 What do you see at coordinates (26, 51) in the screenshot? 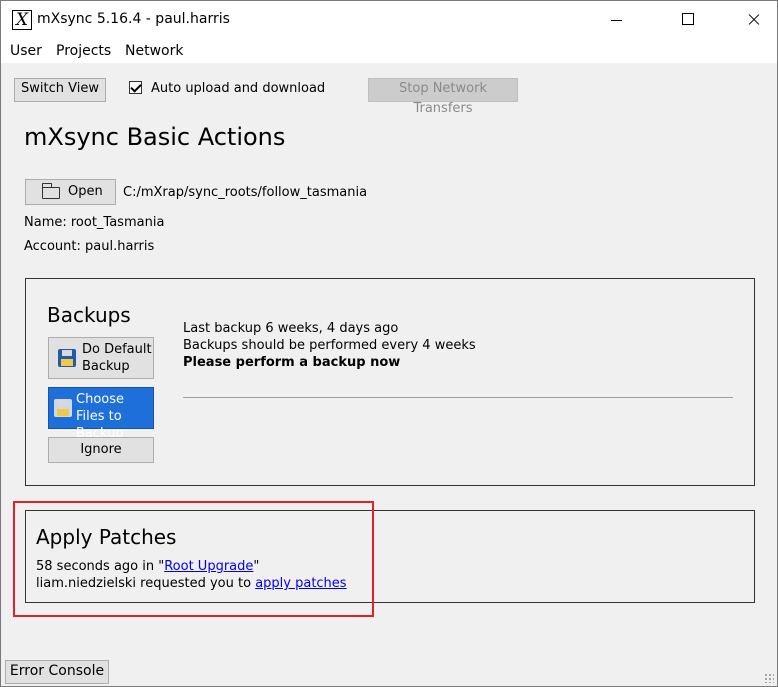
I see `menu-user: User` at bounding box center [26, 51].